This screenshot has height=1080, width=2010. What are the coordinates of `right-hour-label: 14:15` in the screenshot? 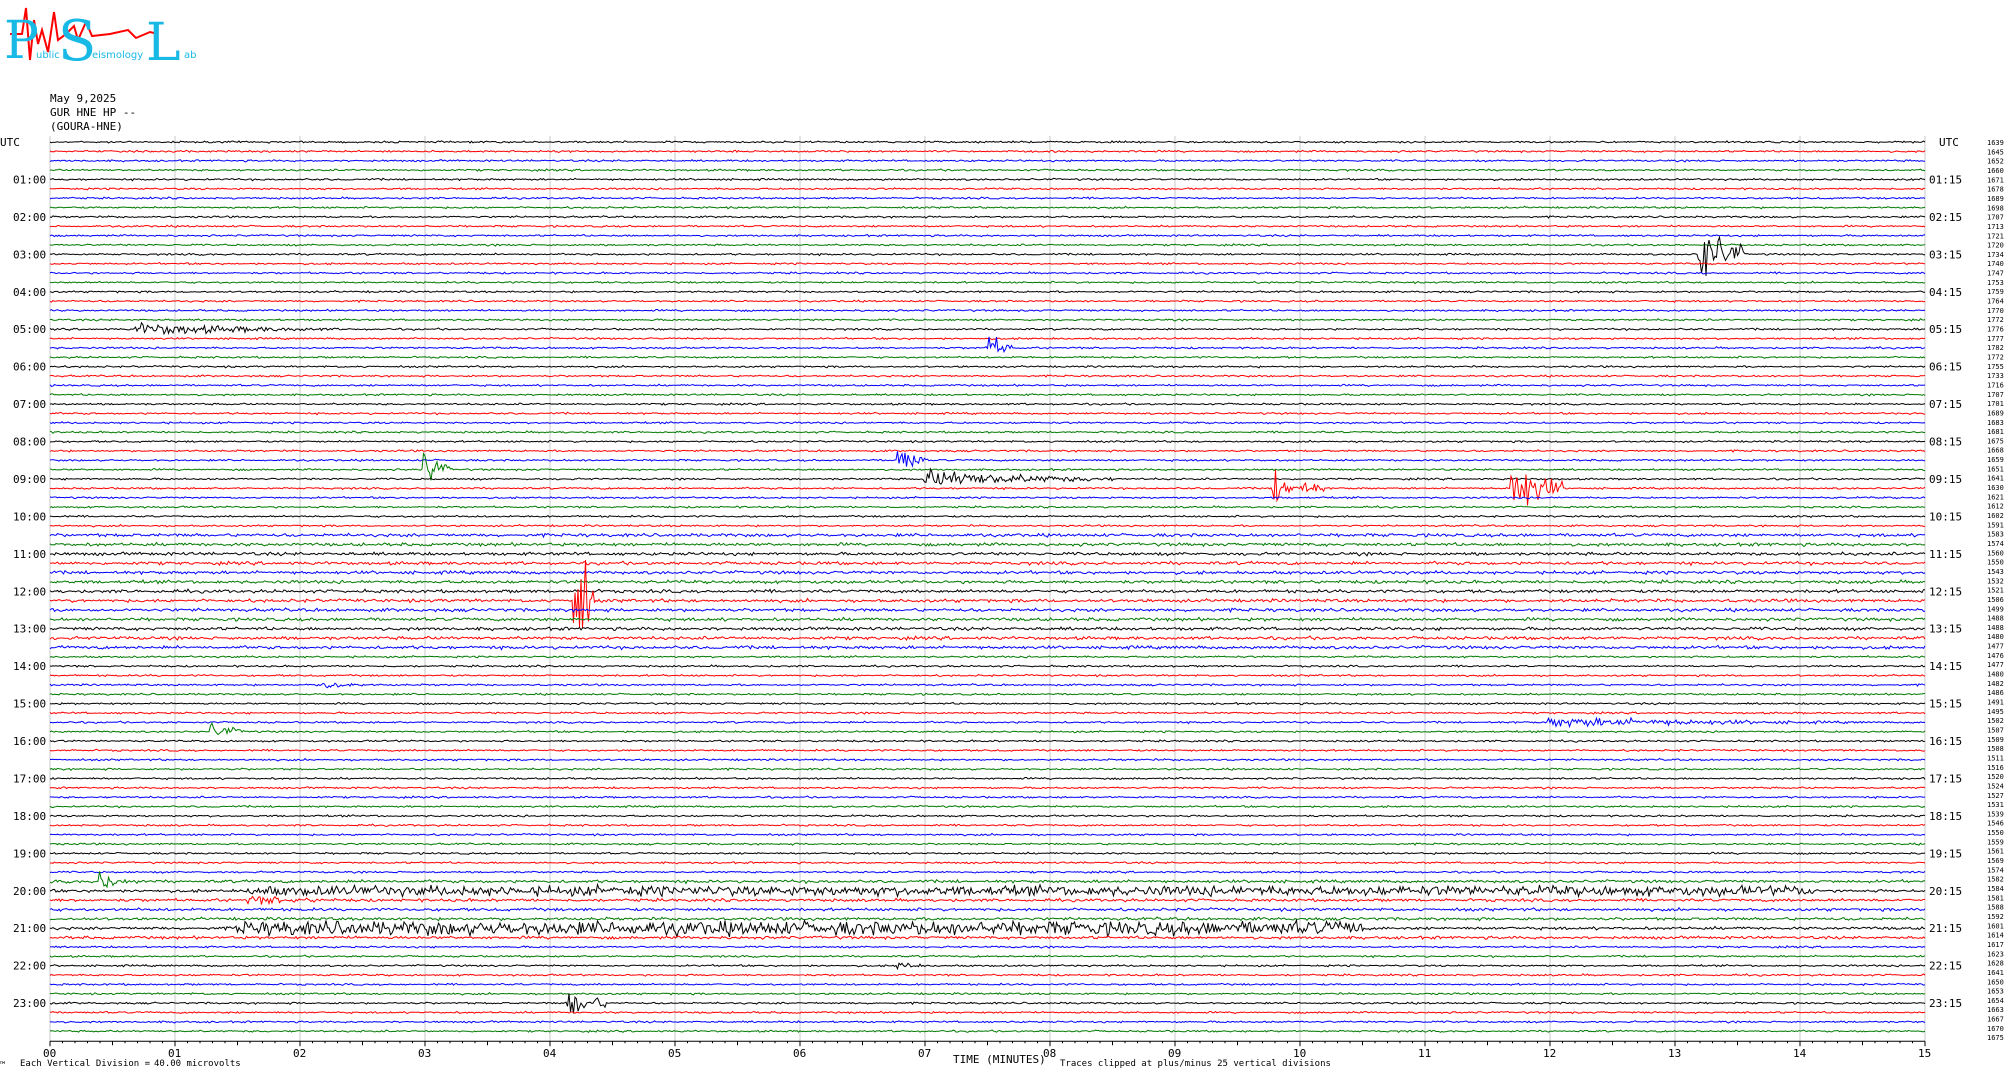 It's located at (1945, 666).